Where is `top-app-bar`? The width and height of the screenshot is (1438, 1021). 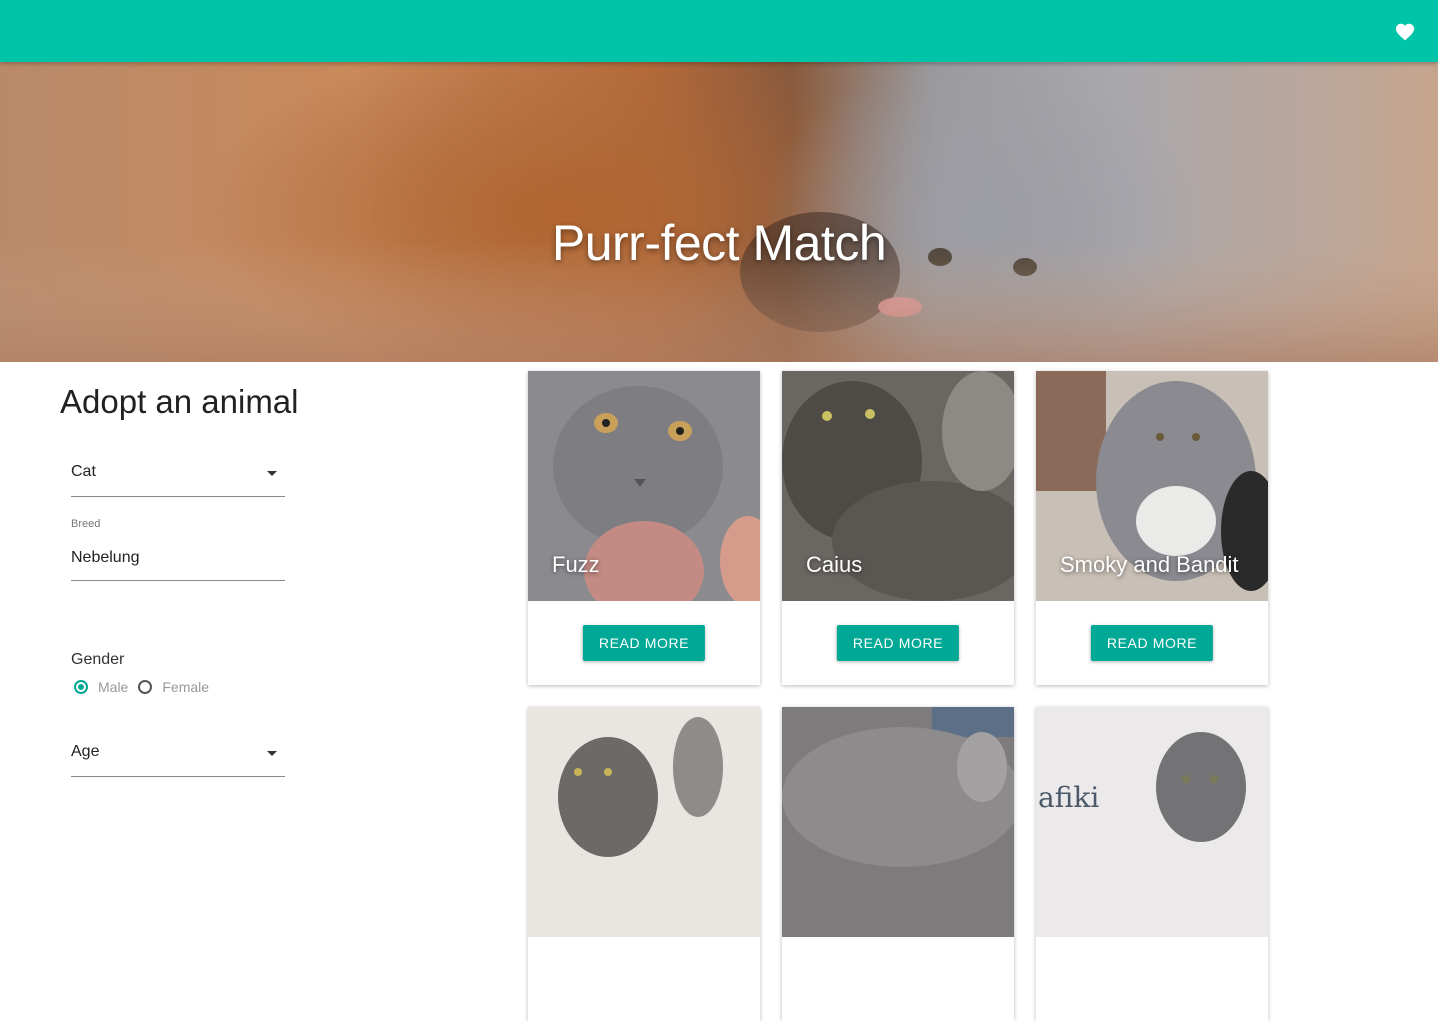 top-app-bar is located at coordinates (719, 31).